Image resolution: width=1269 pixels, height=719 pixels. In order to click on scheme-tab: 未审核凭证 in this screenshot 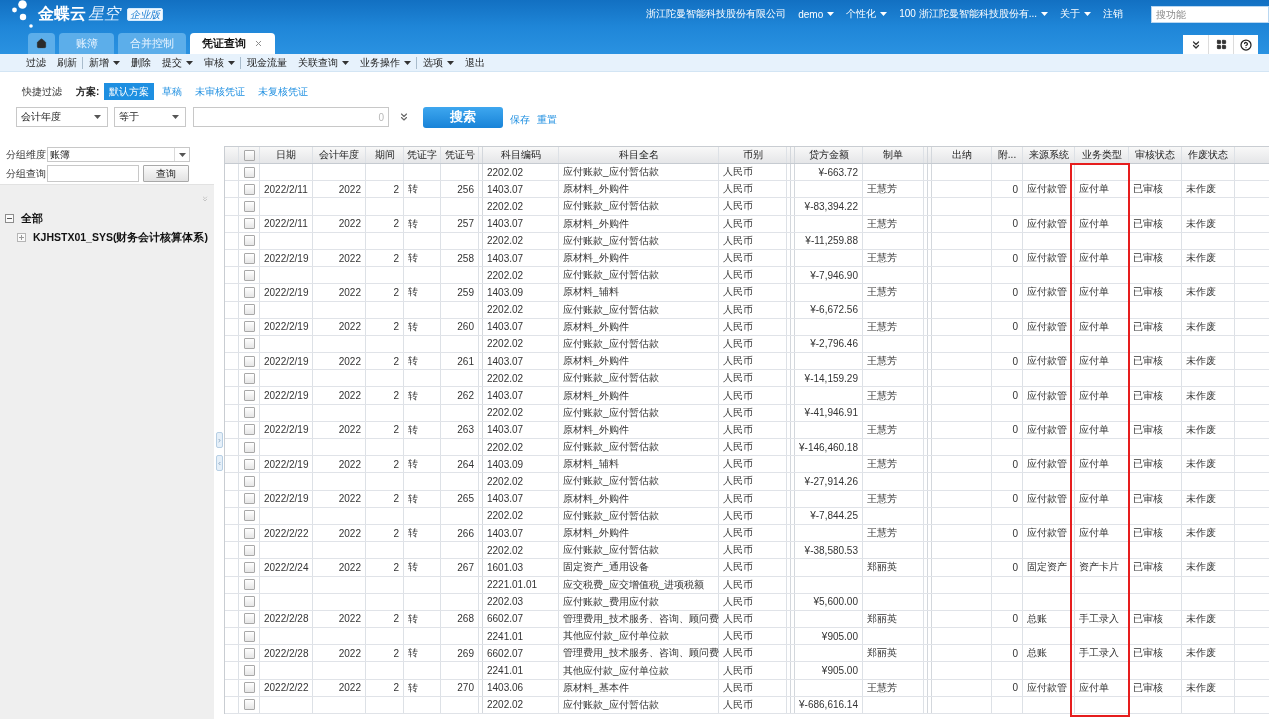, I will do `click(220, 91)`.